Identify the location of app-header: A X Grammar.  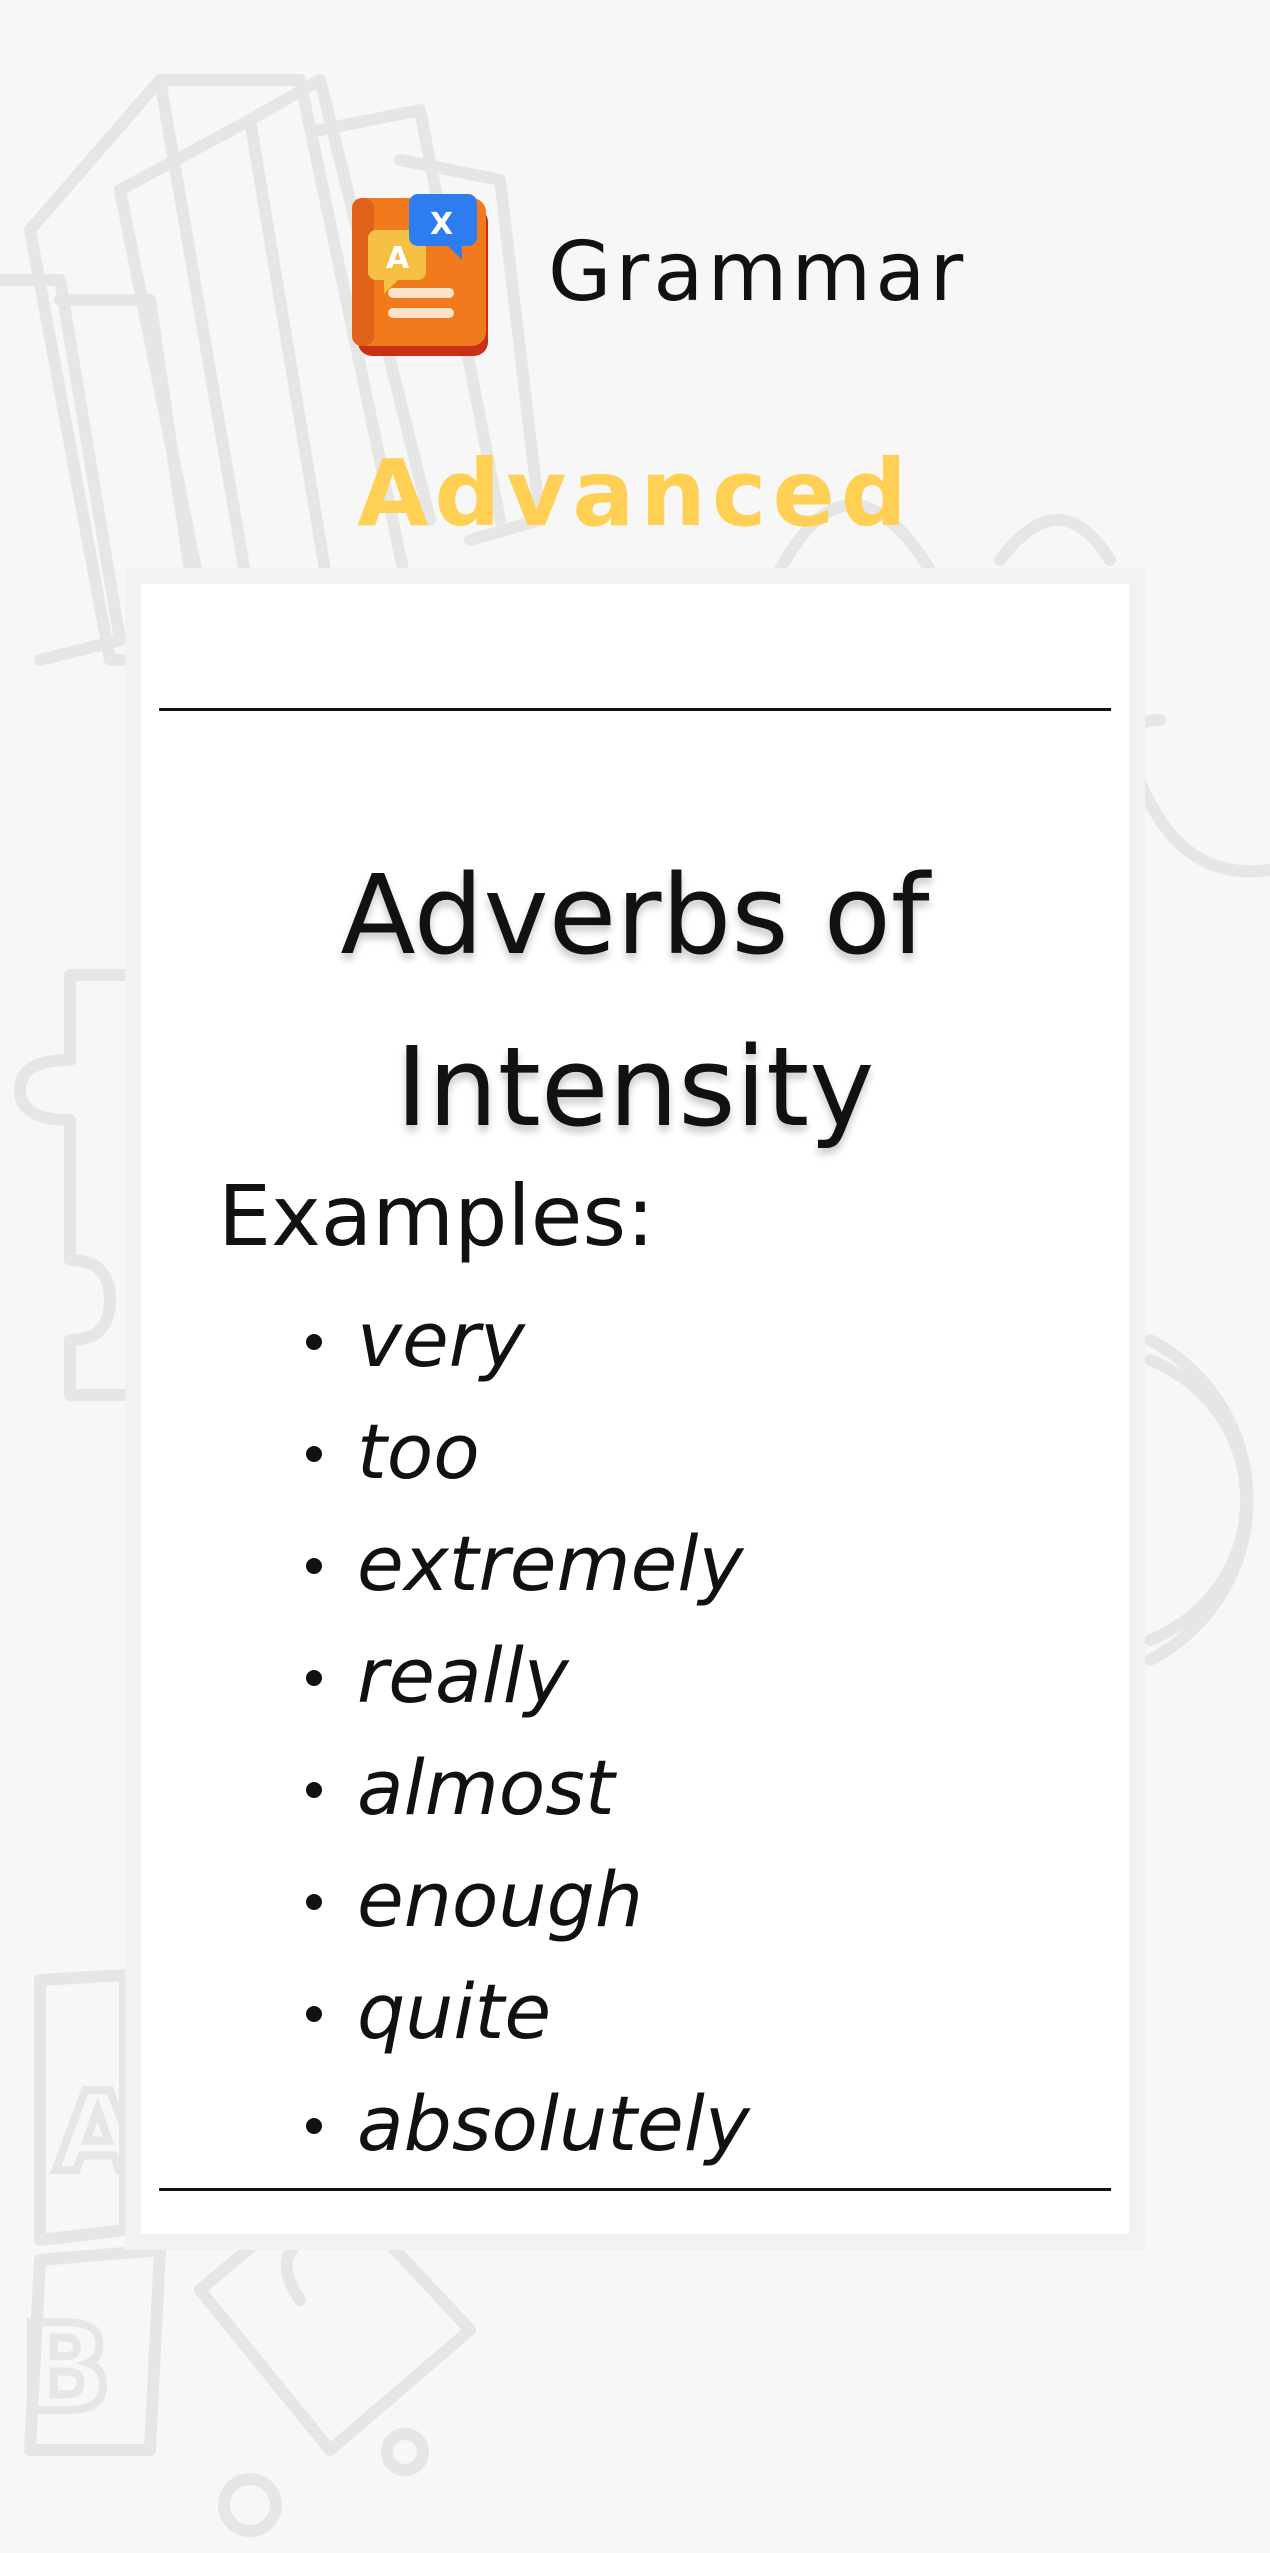
(657, 272).